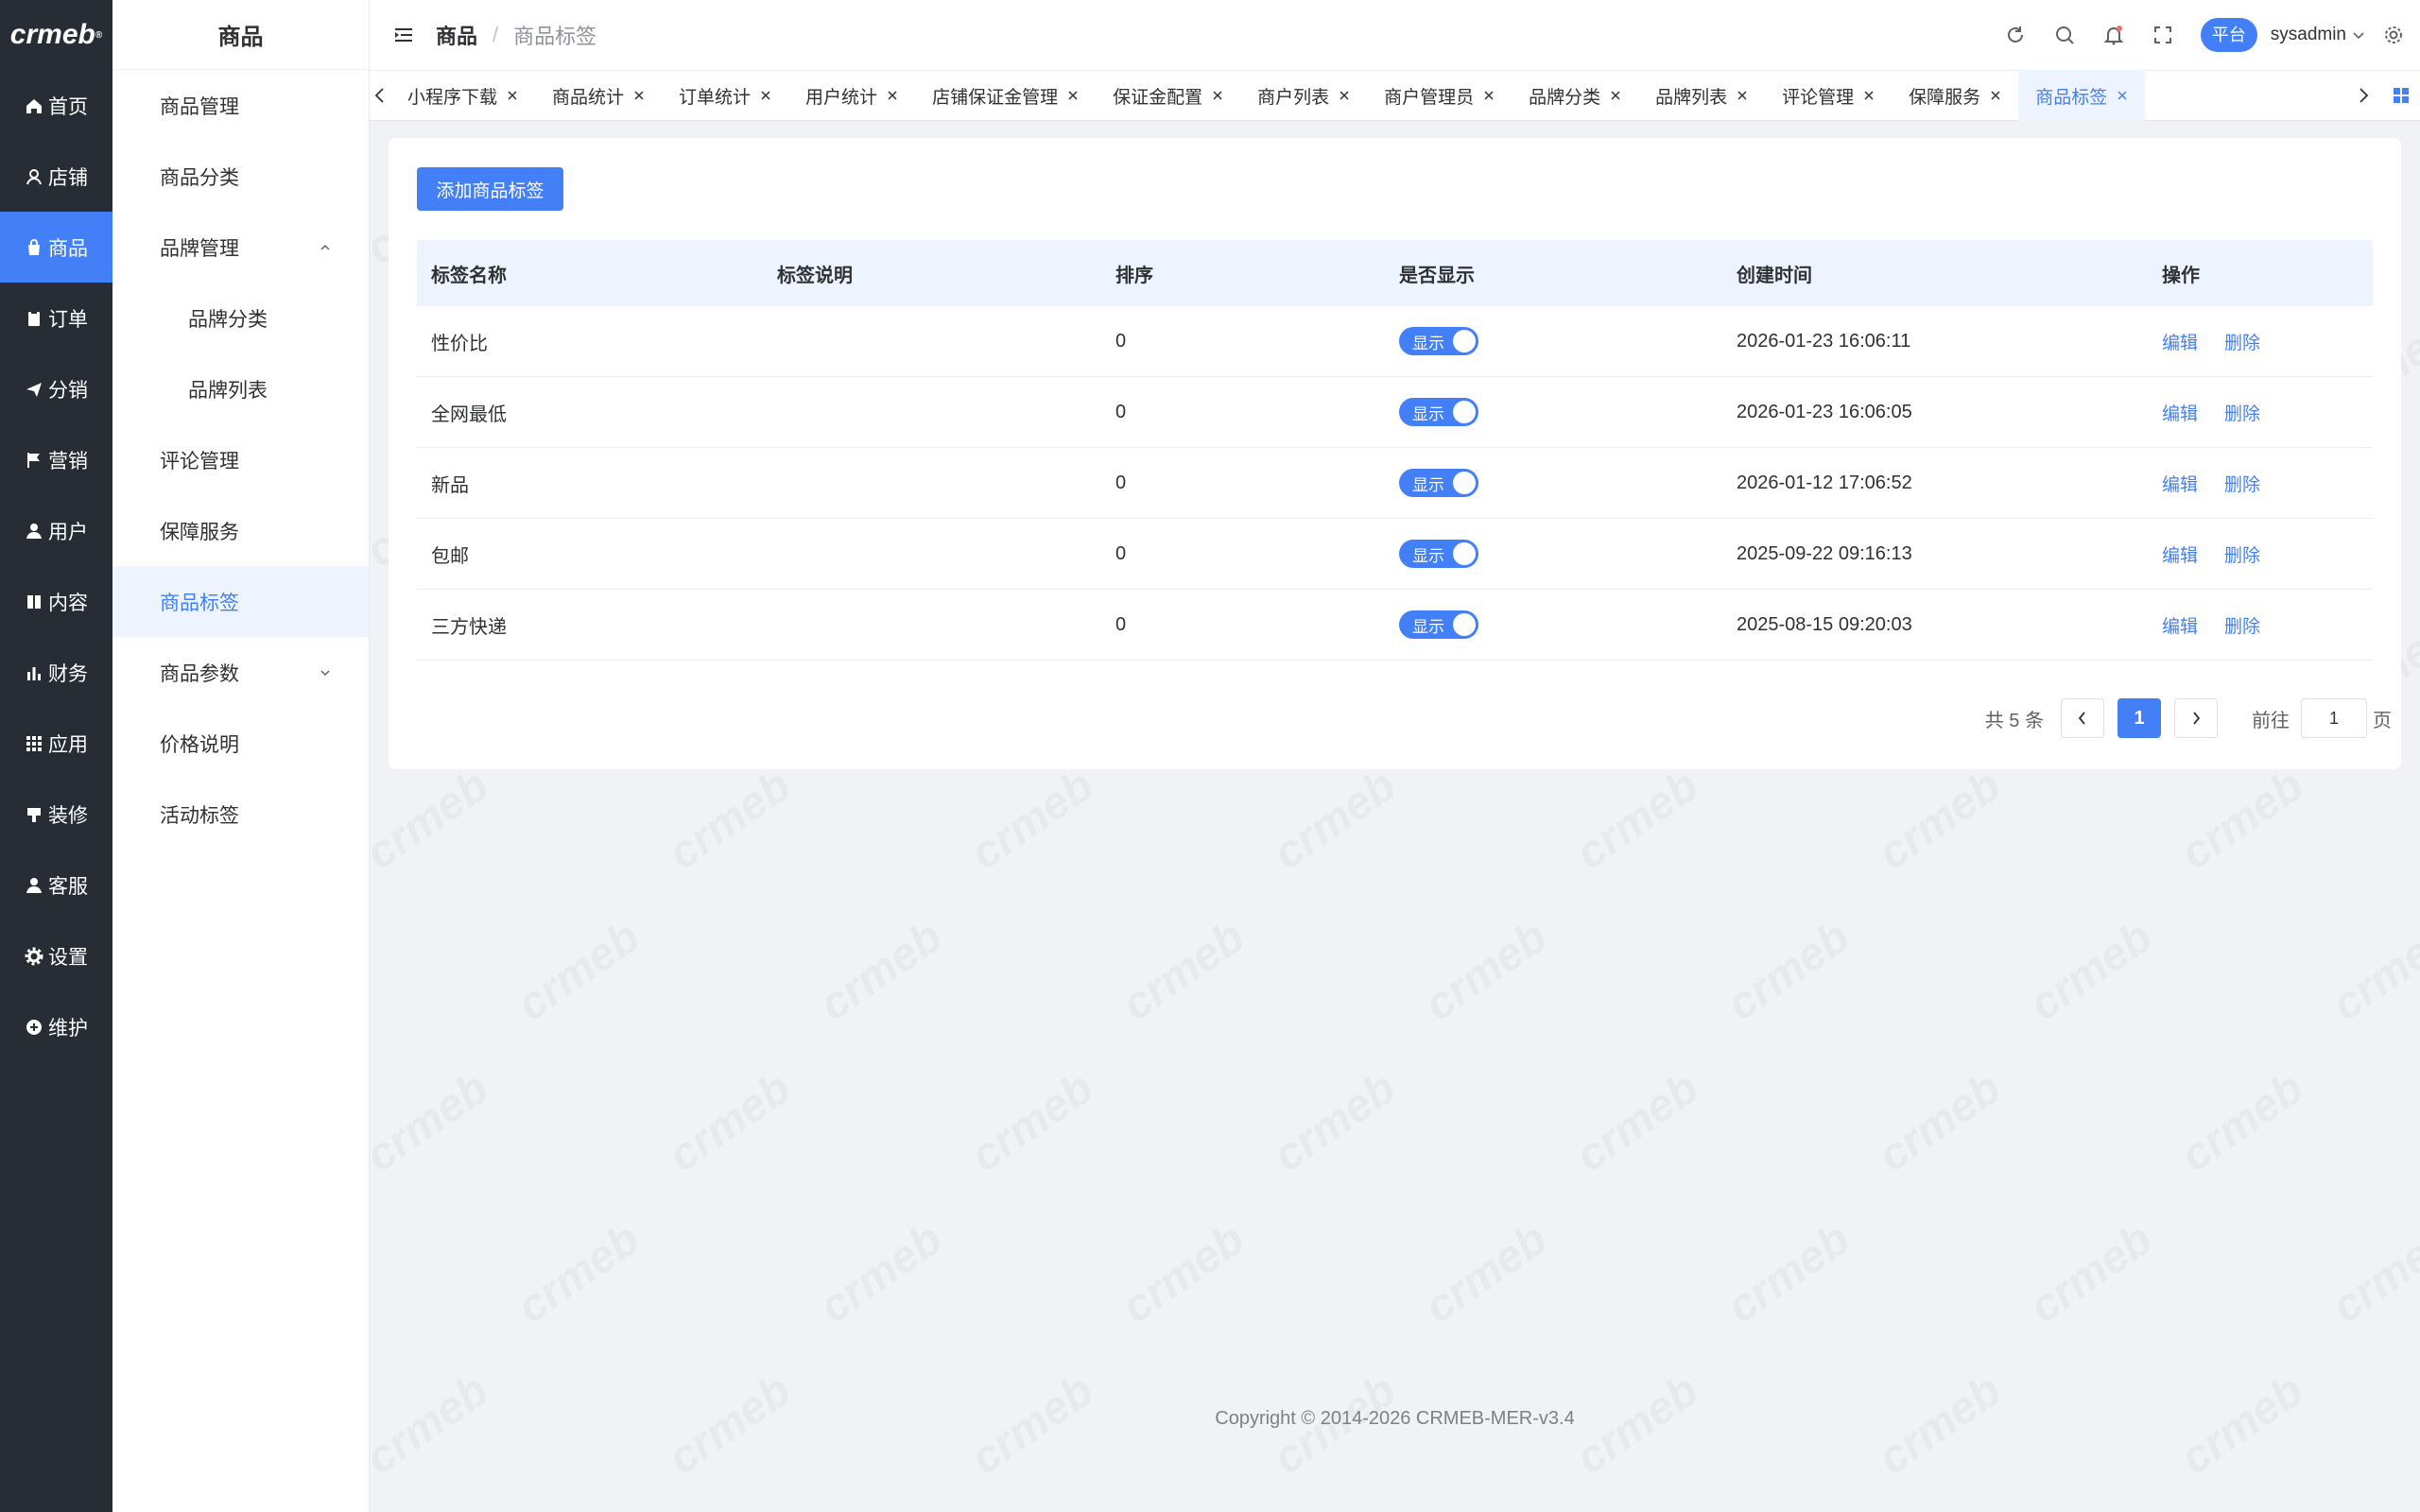 Image resolution: width=2420 pixels, height=1512 pixels. I want to click on bell-icon, so click(2113, 35).